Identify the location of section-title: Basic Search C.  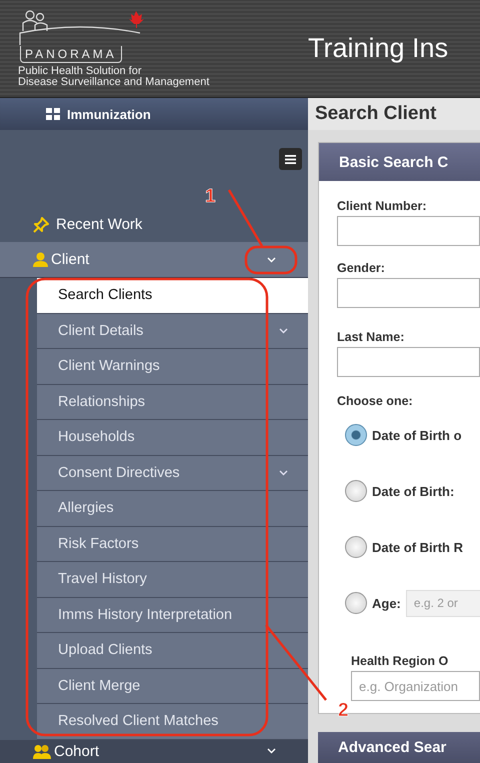
(393, 162).